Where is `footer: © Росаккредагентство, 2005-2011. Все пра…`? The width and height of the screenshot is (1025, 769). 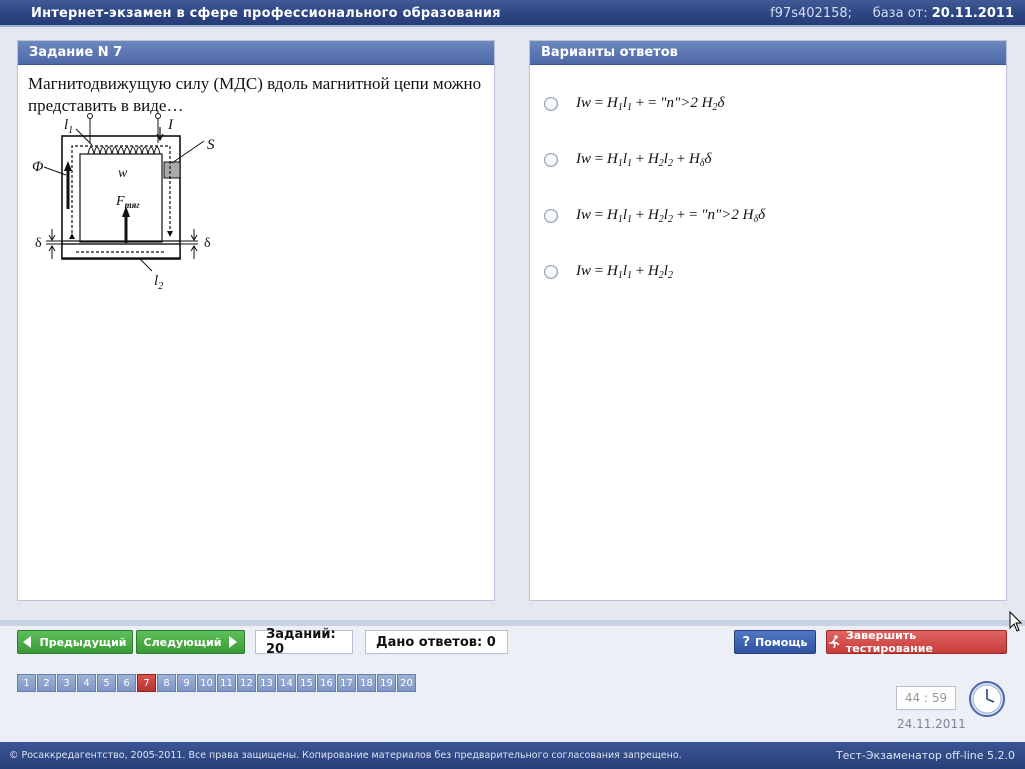
footer: © Росаккредагентство, 2005-2011. Все пра… is located at coordinates (512, 755).